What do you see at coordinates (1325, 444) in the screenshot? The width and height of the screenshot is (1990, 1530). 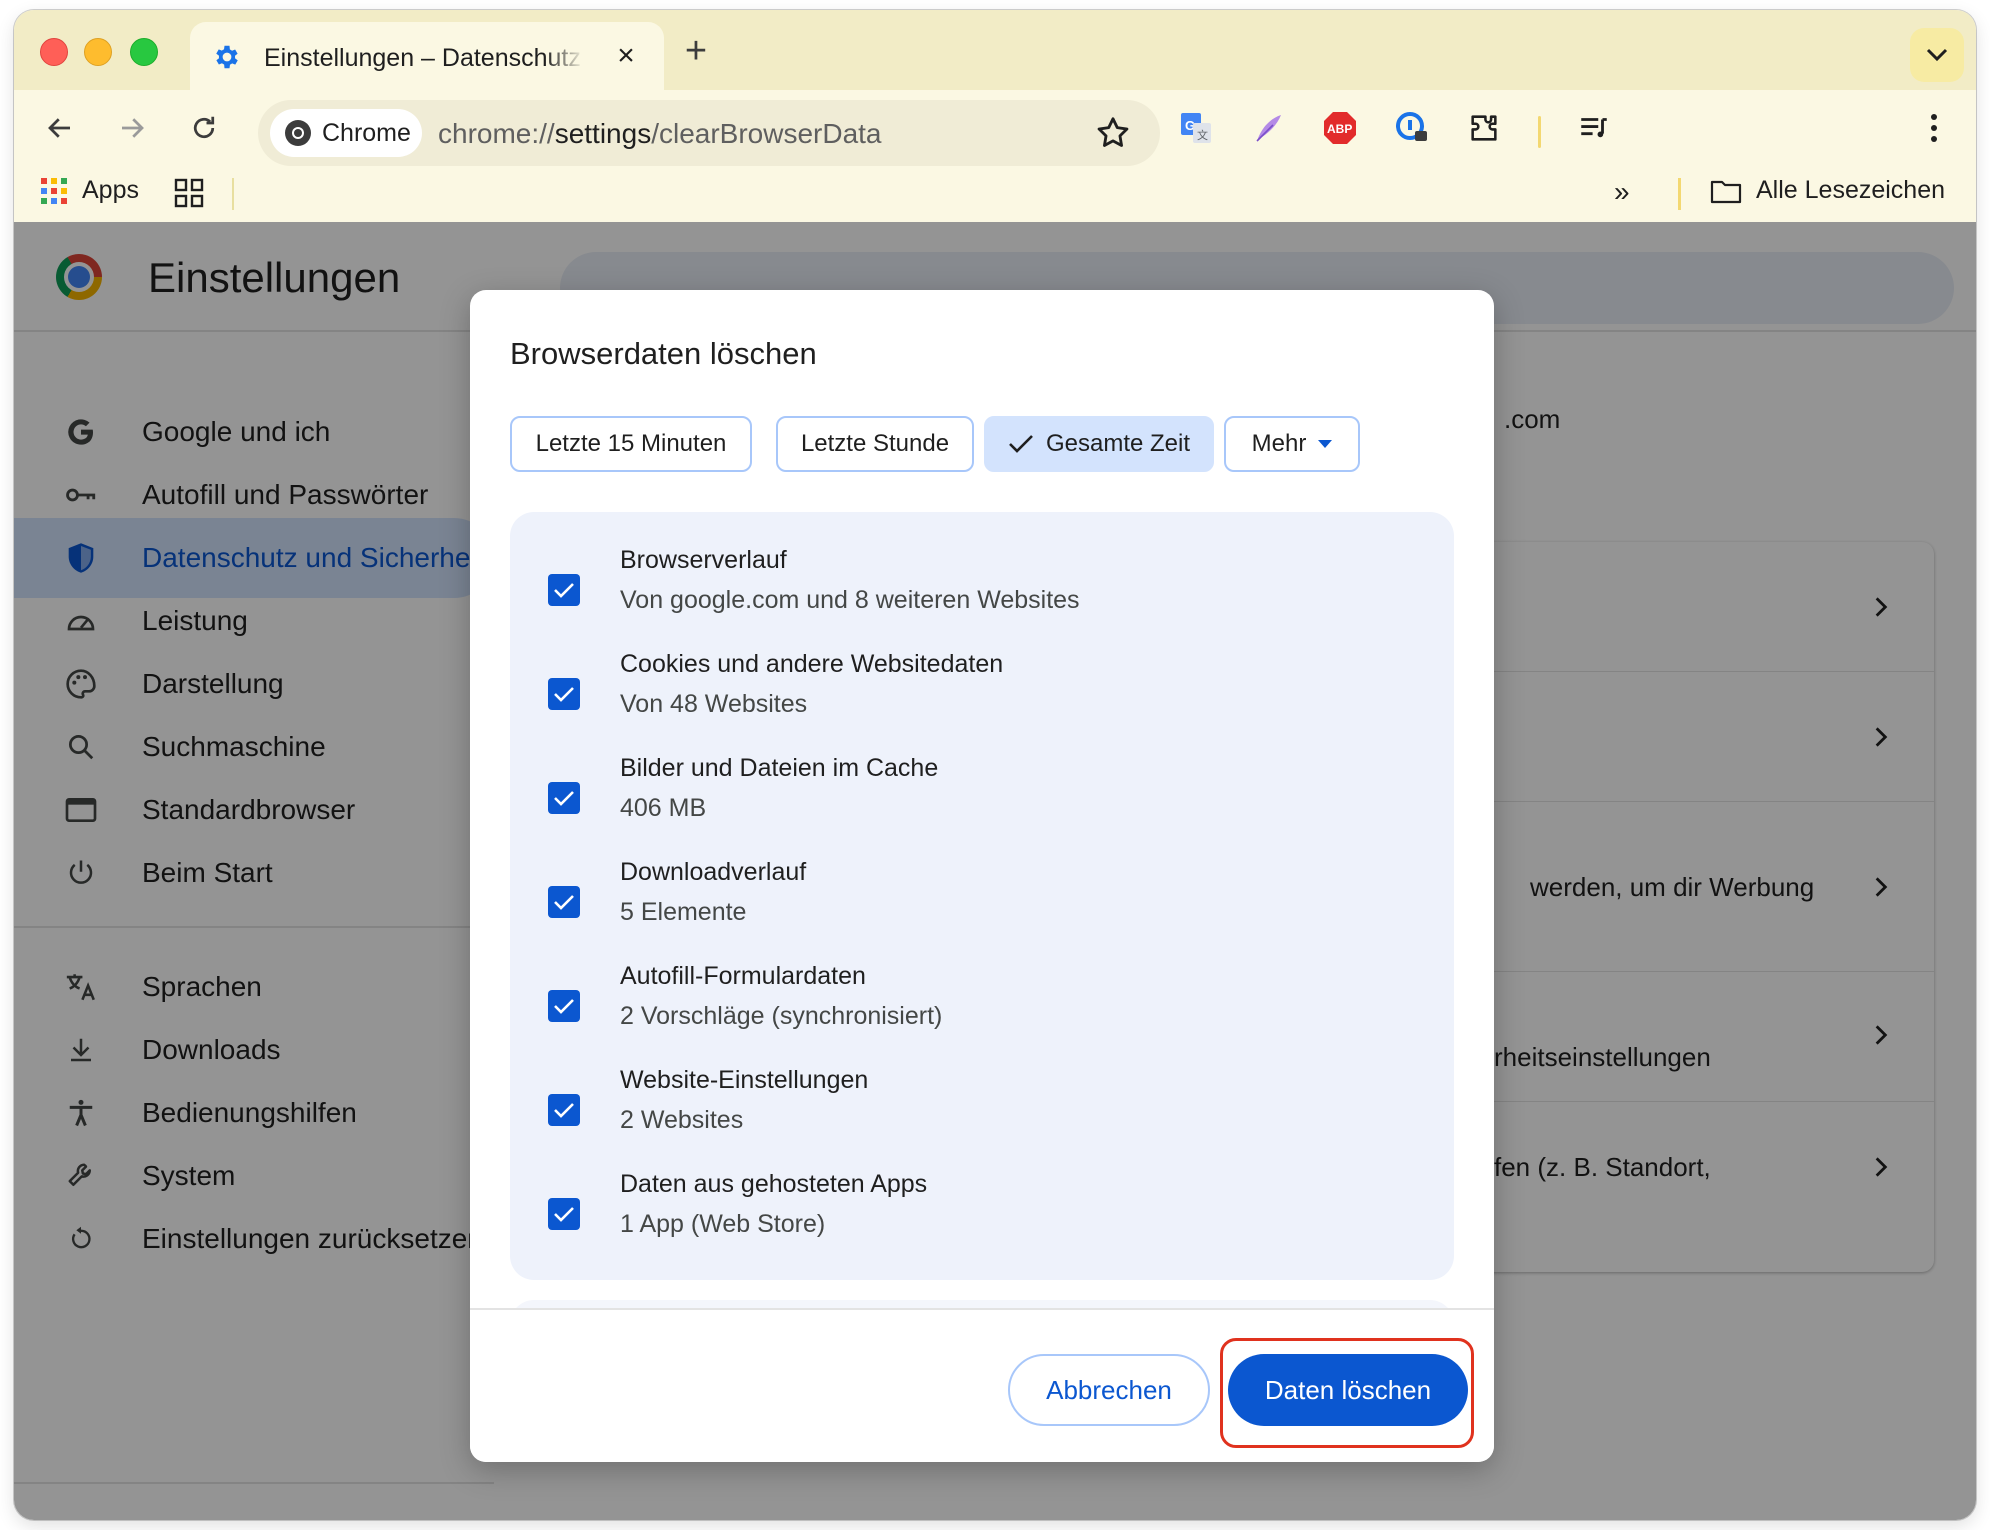 I see `caret-down-icon` at bounding box center [1325, 444].